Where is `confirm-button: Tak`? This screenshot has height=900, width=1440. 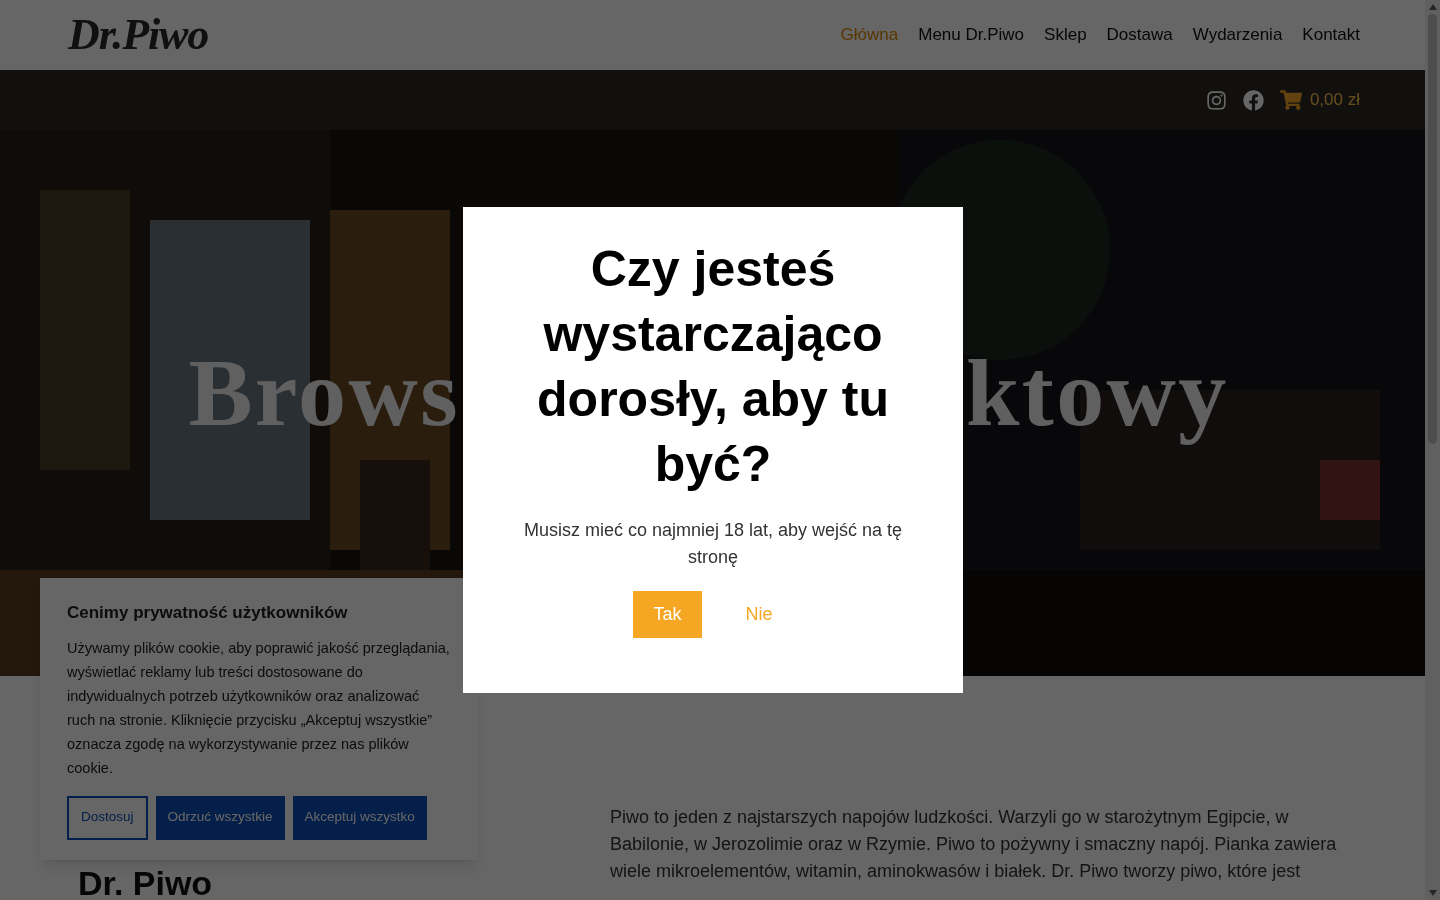
confirm-button: Tak is located at coordinates (667, 614).